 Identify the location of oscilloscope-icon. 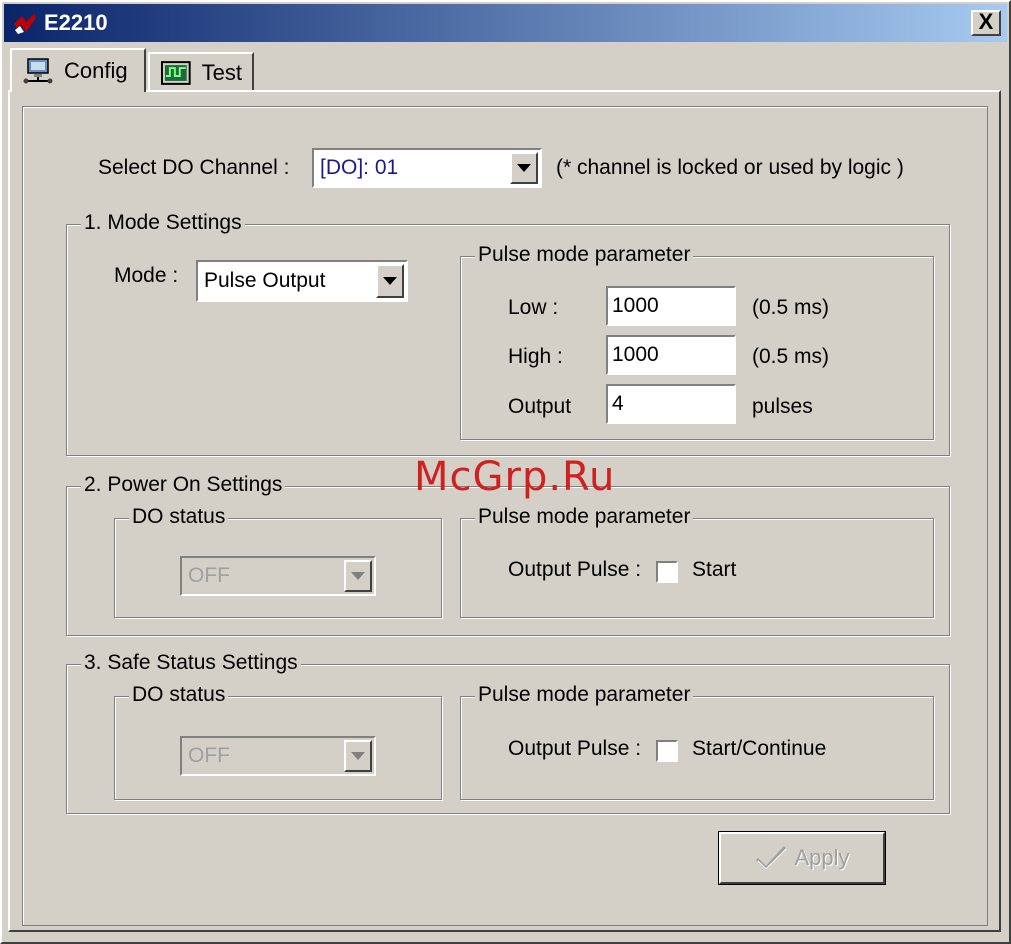
(175, 73).